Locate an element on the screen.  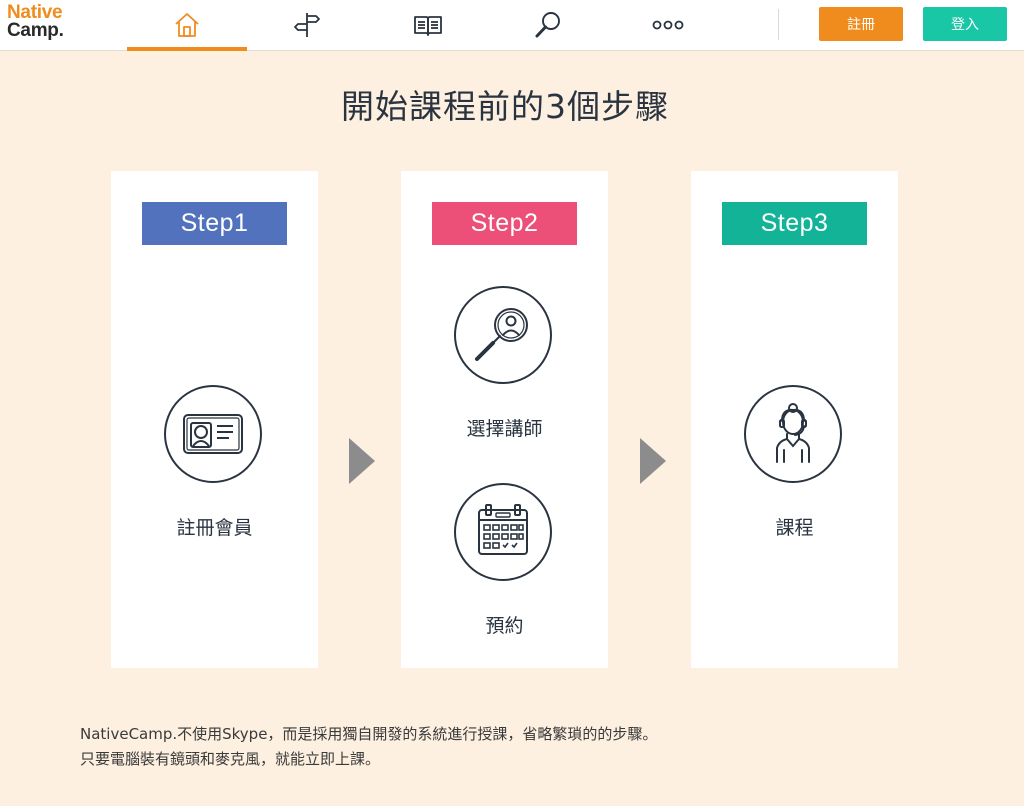
step2-label-teacher: 選擇講師 is located at coordinates (504, 429).